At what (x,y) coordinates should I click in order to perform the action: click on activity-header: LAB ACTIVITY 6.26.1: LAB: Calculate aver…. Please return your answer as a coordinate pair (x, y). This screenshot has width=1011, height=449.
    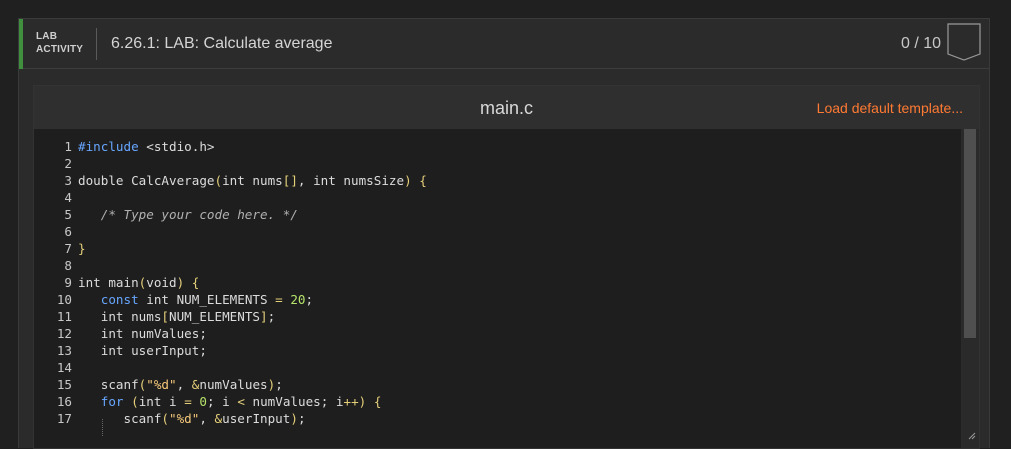
    Looking at the image, I should click on (504, 44).